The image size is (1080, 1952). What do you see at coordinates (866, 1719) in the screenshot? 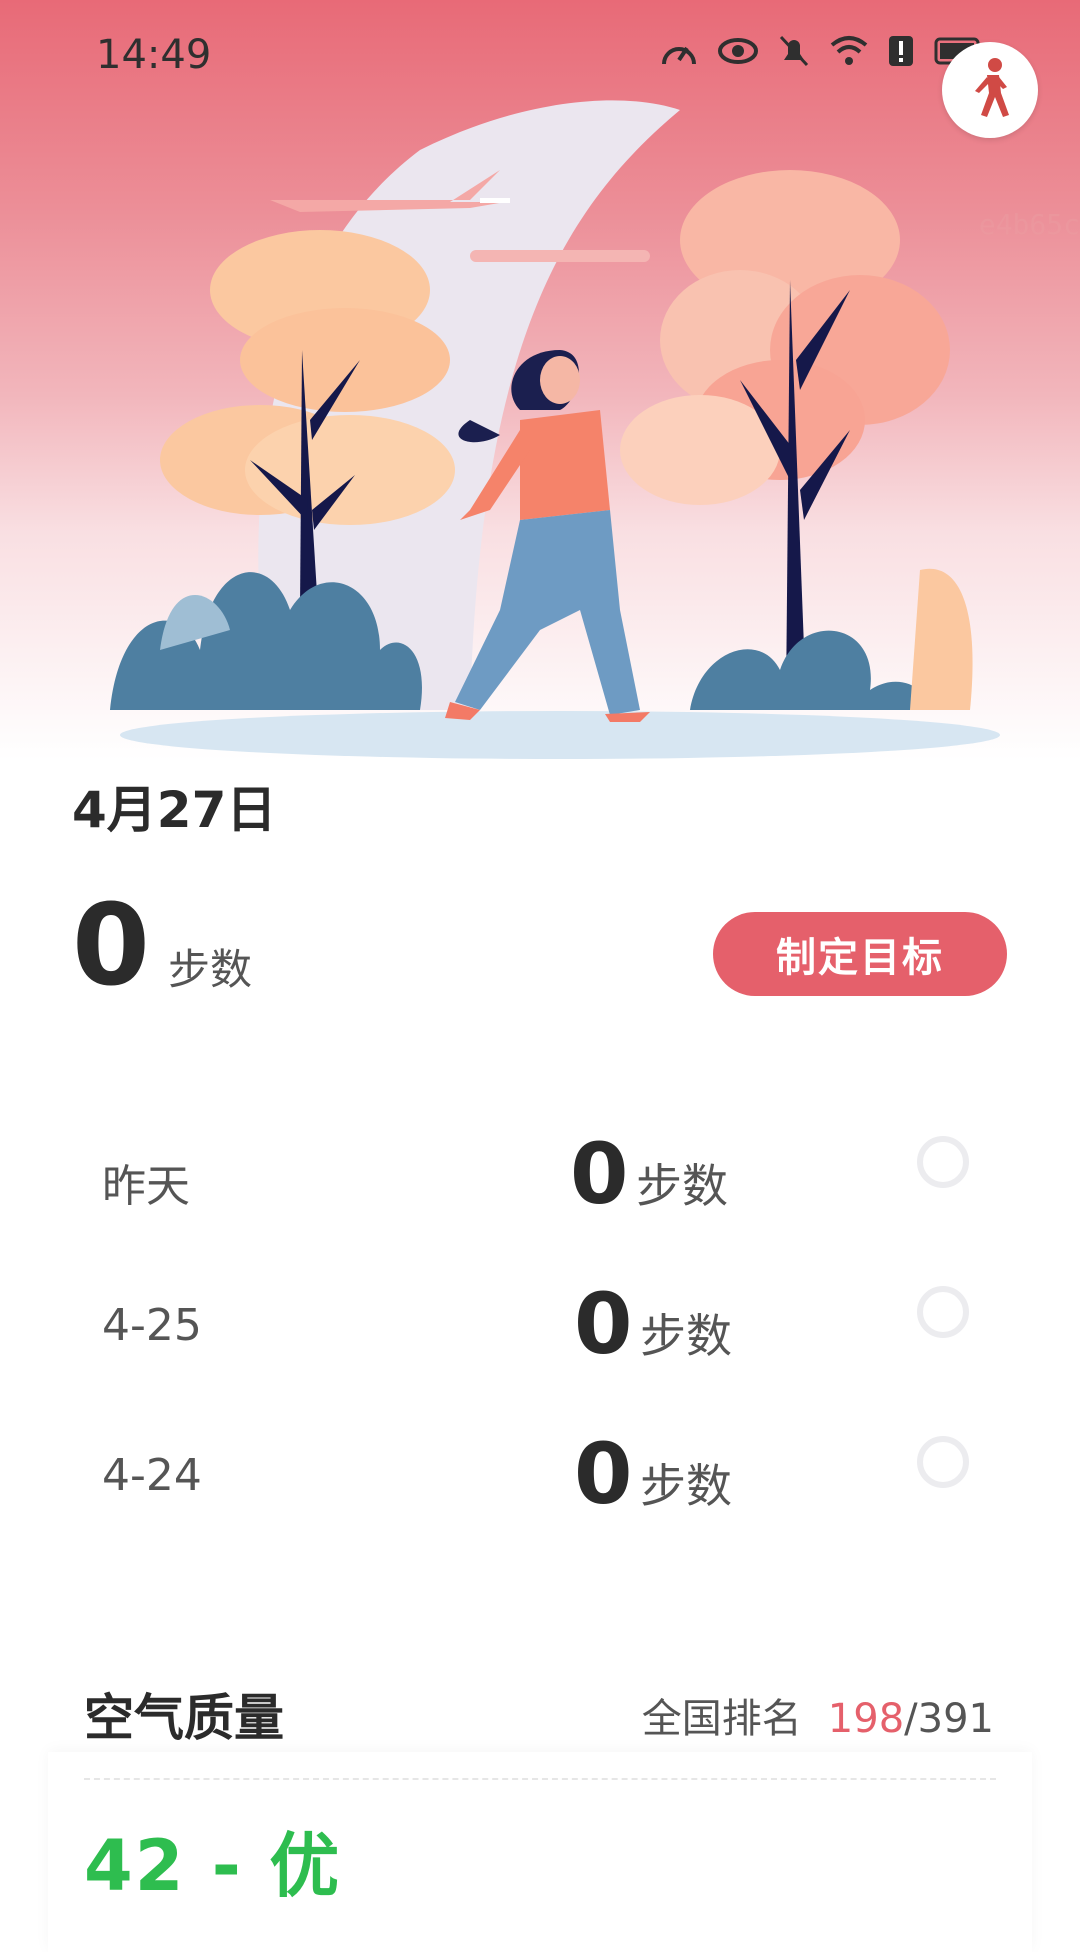
I see `rank-value: 198` at bounding box center [866, 1719].